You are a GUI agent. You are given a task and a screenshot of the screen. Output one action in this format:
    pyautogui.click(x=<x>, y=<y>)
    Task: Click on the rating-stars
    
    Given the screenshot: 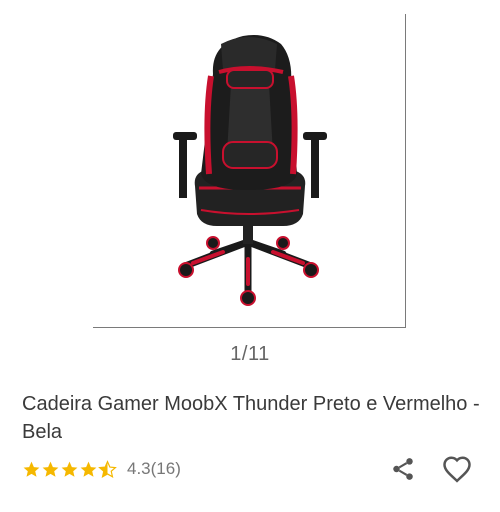 What is the action you would take?
    pyautogui.click(x=69, y=469)
    